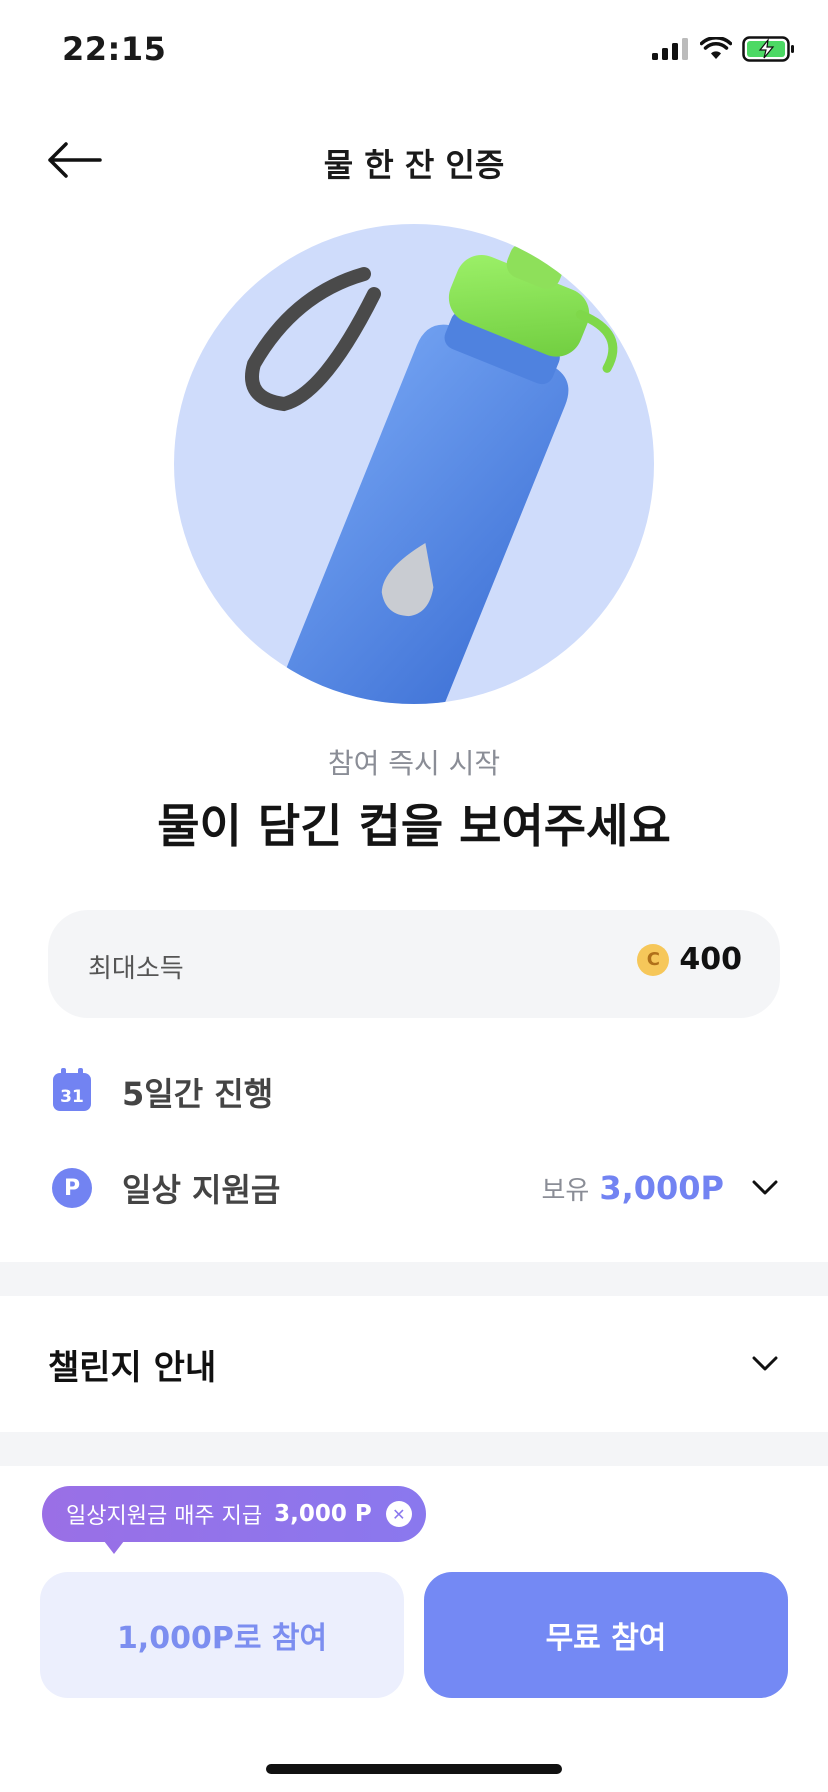 The image size is (828, 1792). Describe the element at coordinates (653, 959) in the screenshot. I see `coin-icon: C` at that location.